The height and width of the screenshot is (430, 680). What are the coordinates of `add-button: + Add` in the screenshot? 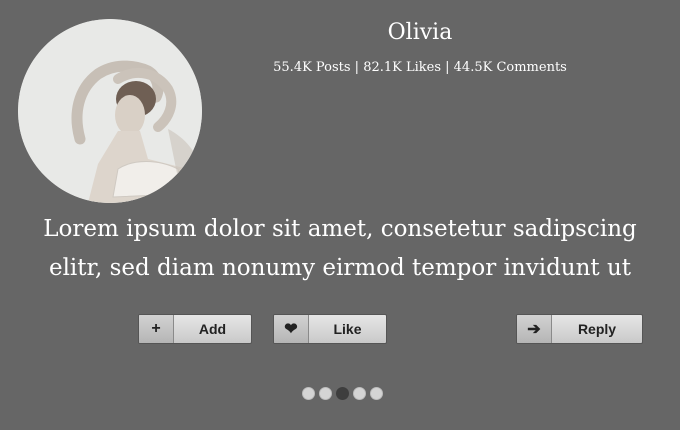 It's located at (195, 329).